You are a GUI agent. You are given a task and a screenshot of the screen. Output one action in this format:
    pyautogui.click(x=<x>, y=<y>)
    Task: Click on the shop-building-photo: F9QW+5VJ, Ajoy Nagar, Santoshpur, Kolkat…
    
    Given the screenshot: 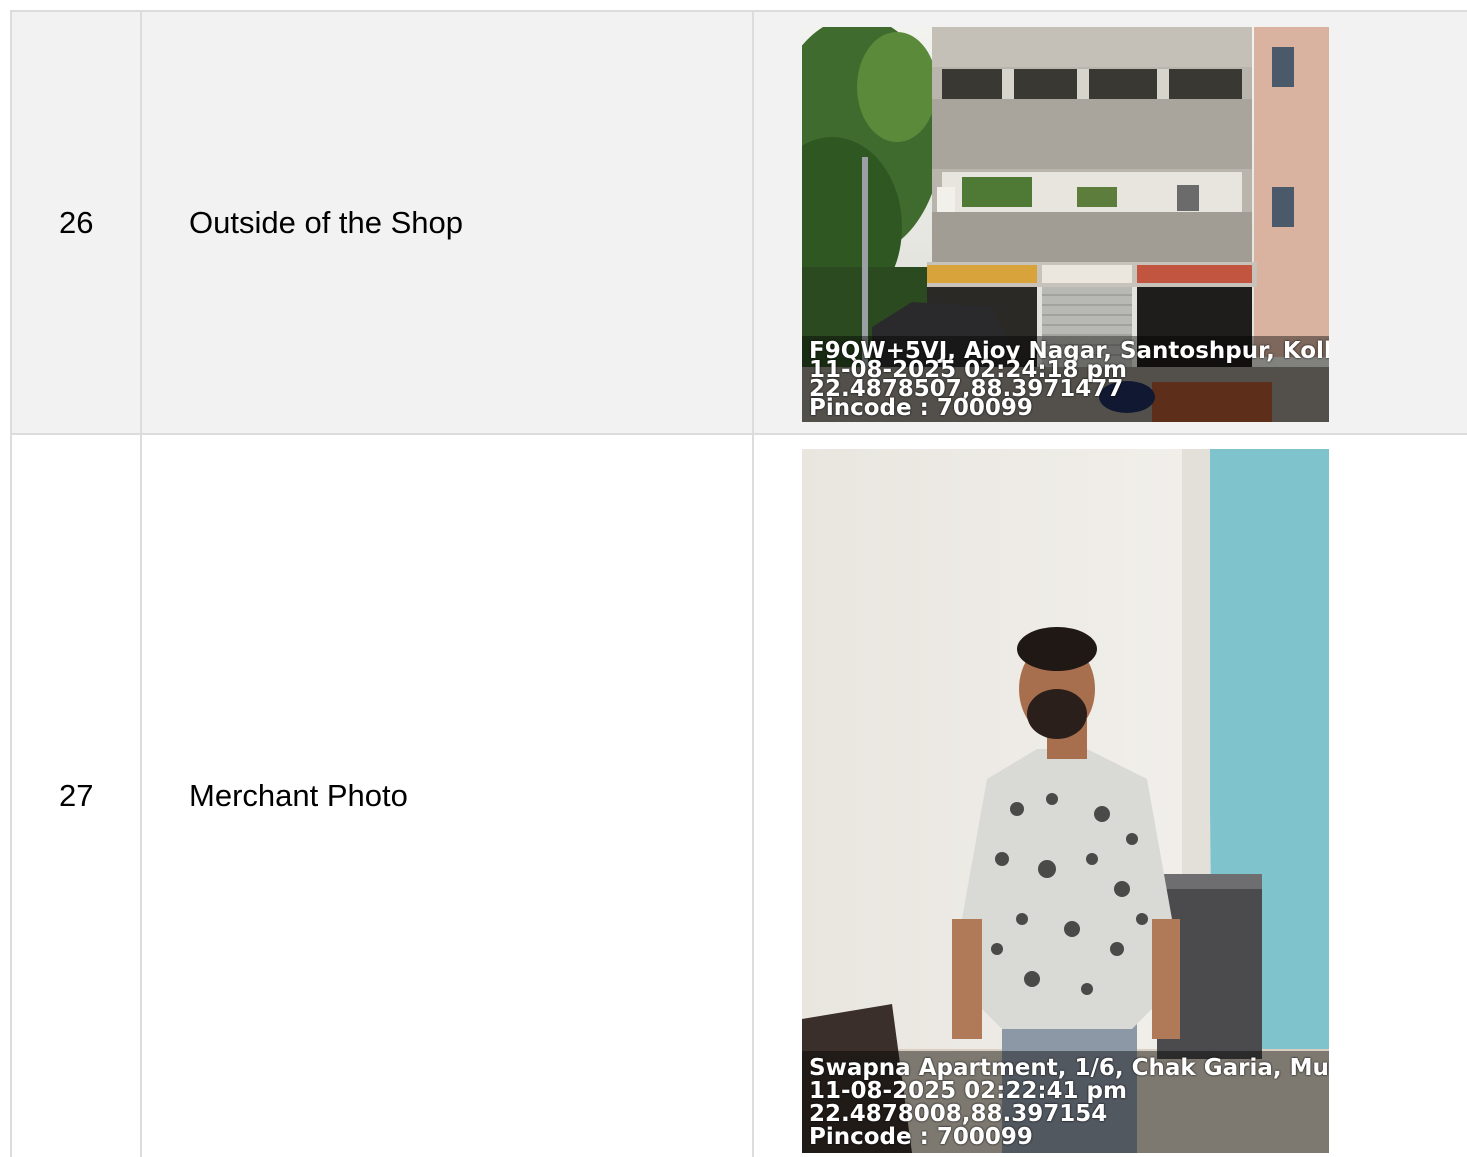 What is the action you would take?
    pyautogui.click(x=1065, y=224)
    